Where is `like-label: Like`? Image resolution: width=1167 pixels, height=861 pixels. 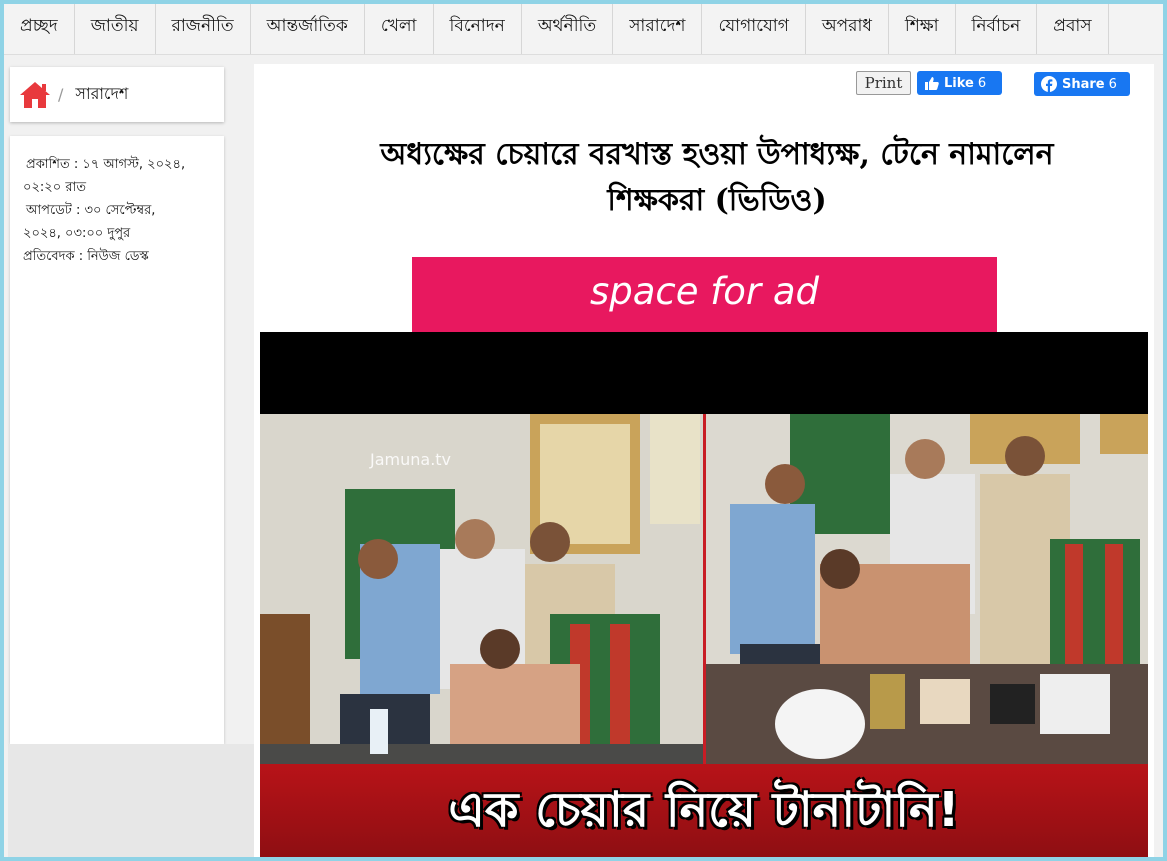
like-label: Like is located at coordinates (959, 83).